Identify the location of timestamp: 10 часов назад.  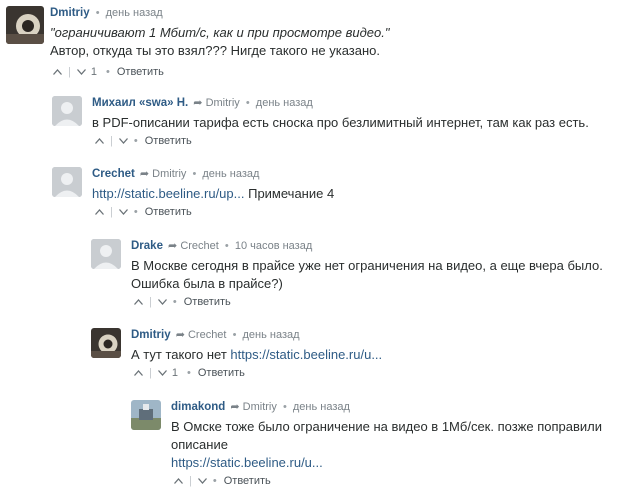
(273, 246).